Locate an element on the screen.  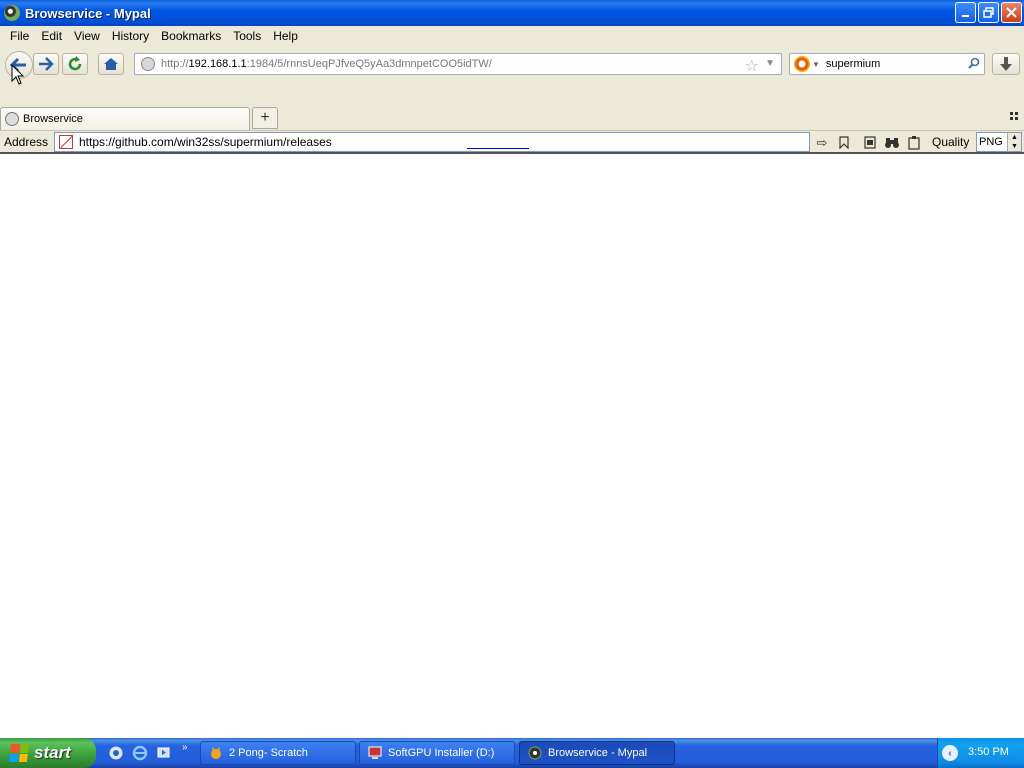
clipboard-icon is located at coordinates (870, 142).